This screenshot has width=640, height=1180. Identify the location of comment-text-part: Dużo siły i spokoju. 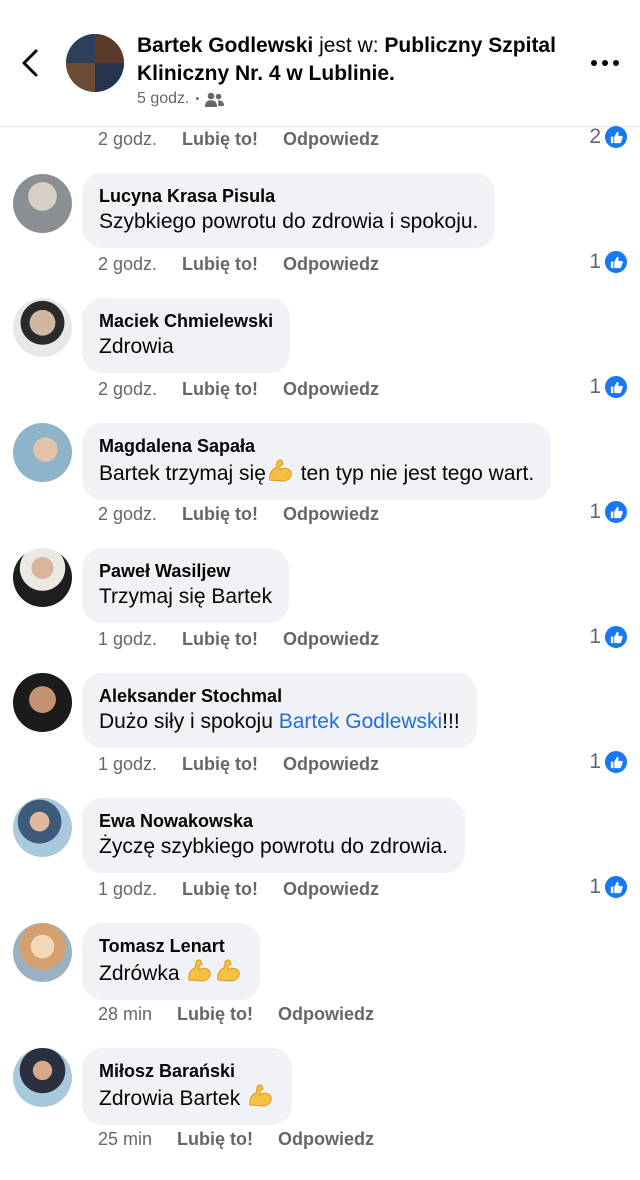
(189, 721).